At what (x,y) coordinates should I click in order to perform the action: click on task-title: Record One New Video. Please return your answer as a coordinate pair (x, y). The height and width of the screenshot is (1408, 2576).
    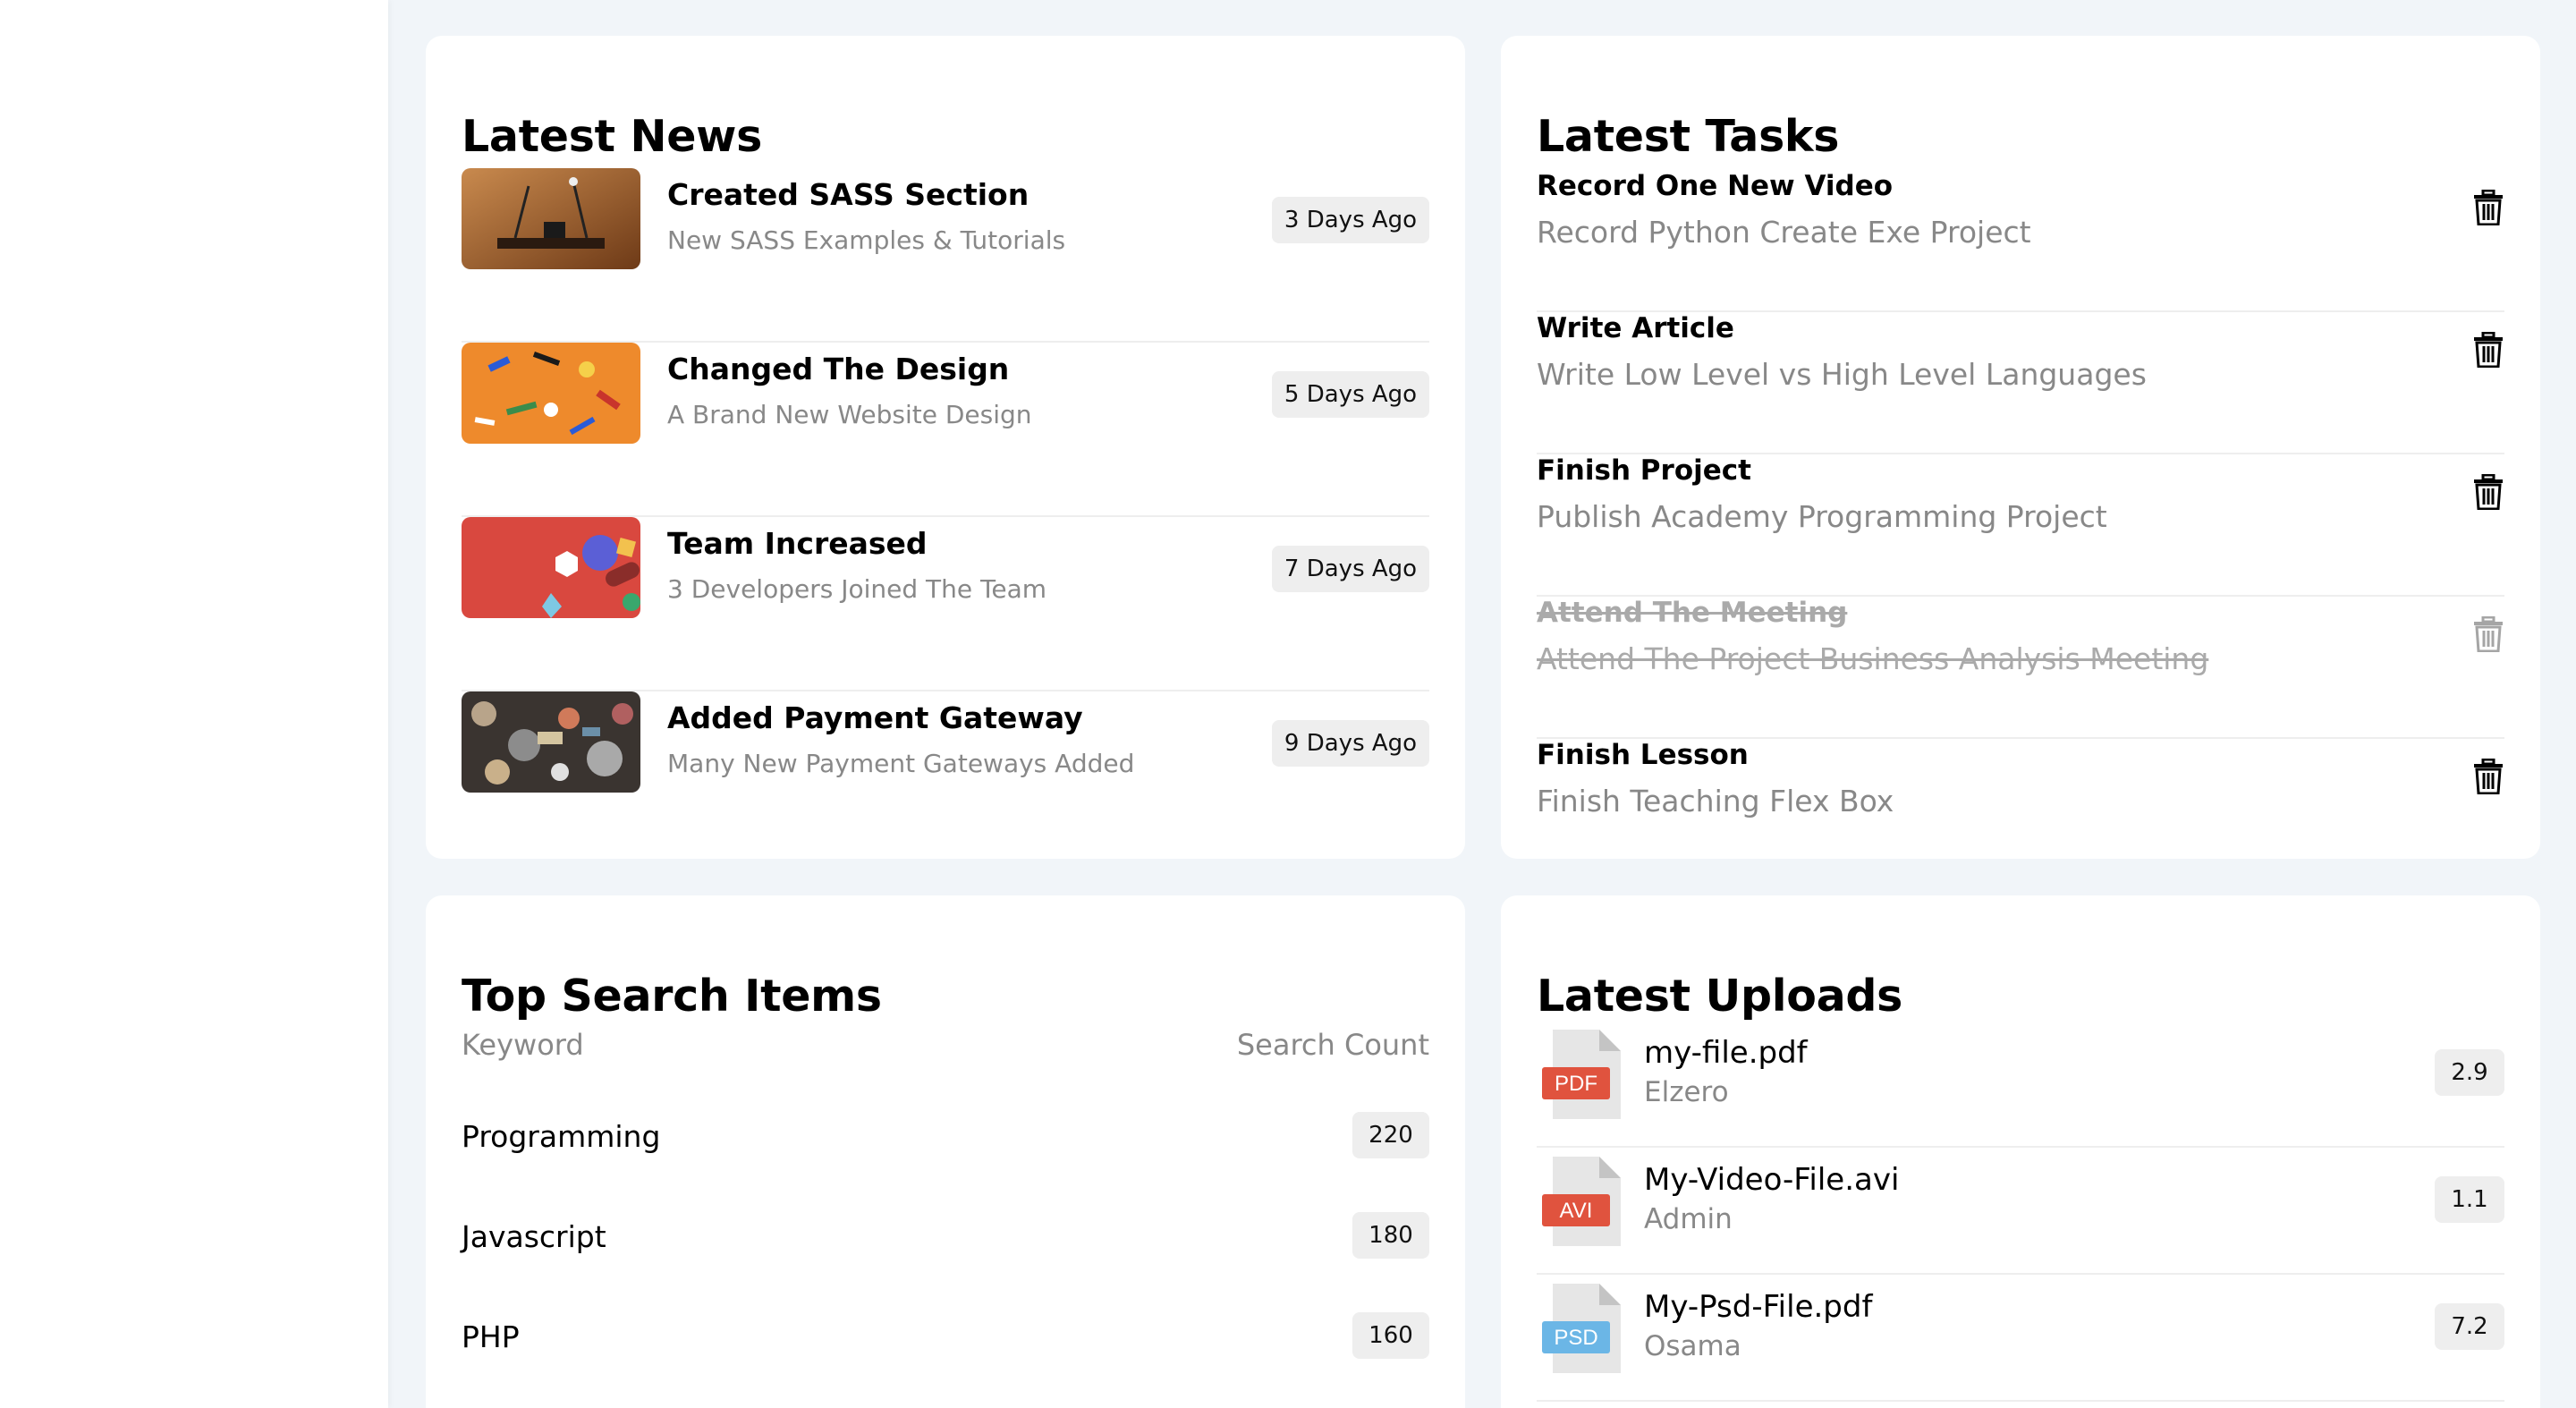
    Looking at the image, I should click on (1715, 186).